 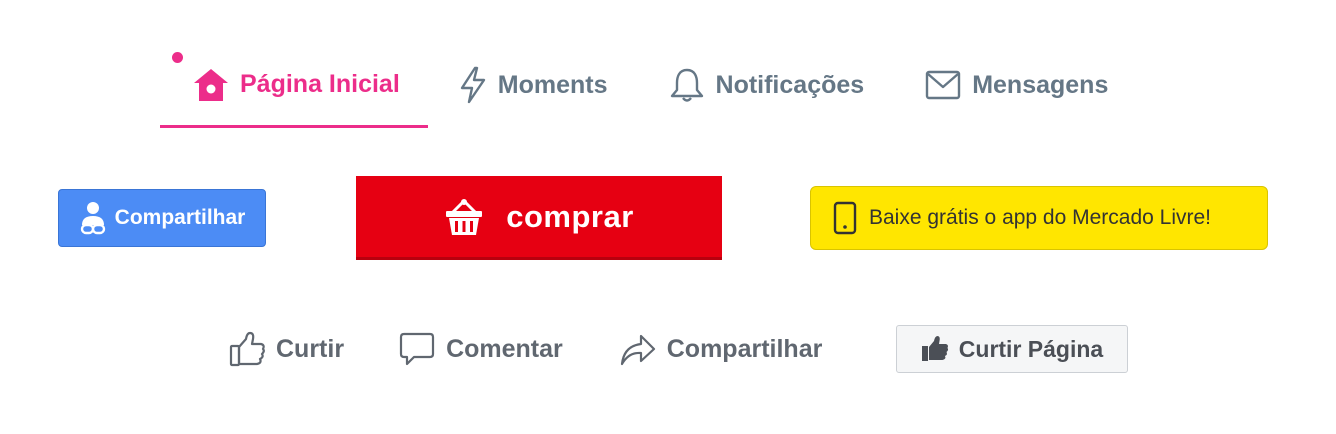 I want to click on download-app-label: Baixe grátis o app do Mercado Livre!, so click(x=1040, y=217).